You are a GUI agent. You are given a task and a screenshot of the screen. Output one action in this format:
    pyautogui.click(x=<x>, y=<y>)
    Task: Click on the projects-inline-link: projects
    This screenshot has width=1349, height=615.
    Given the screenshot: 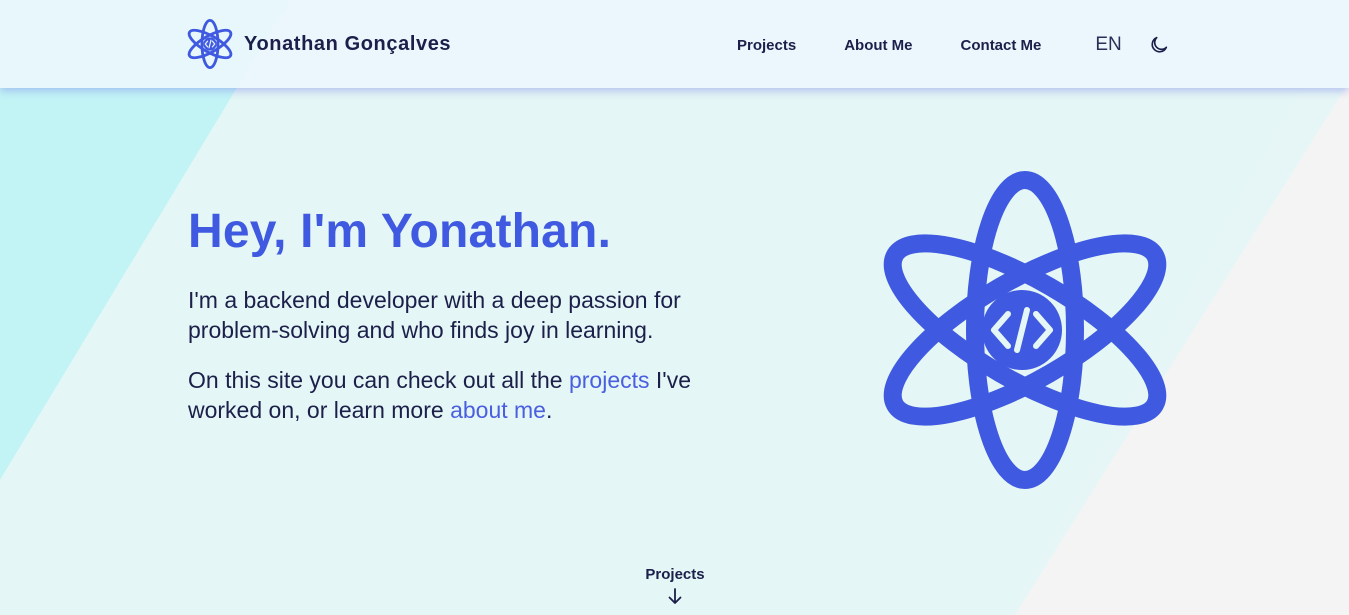 What is the action you would take?
    pyautogui.click(x=609, y=380)
    